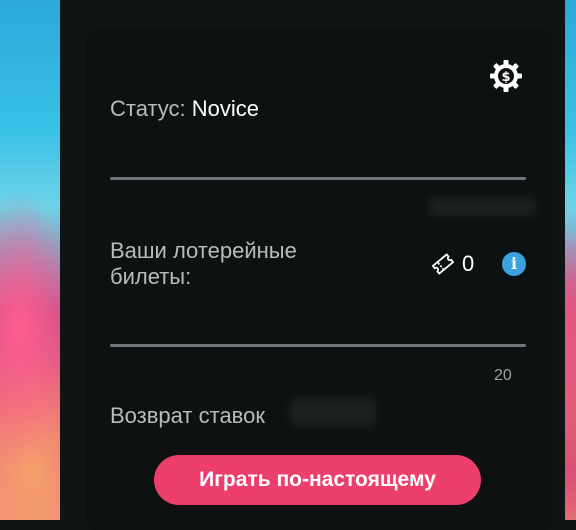 This screenshot has width=576, height=530. Describe the element at coordinates (187, 415) in the screenshot. I see `bet-return-label: Возврат ставок` at that location.